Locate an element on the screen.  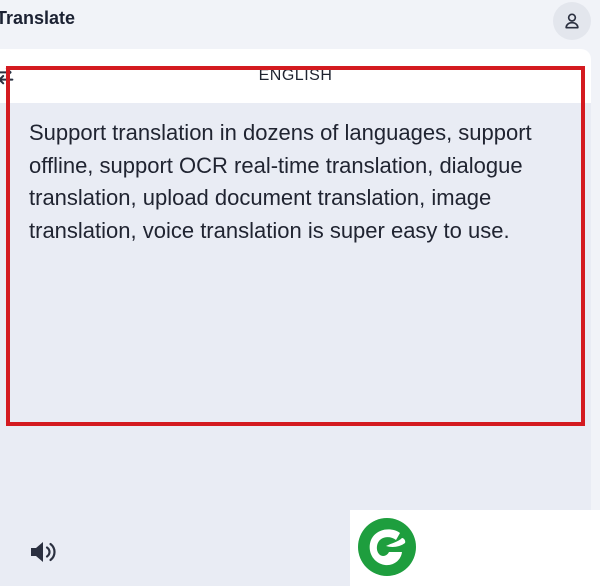
account-button is located at coordinates (572, 21).